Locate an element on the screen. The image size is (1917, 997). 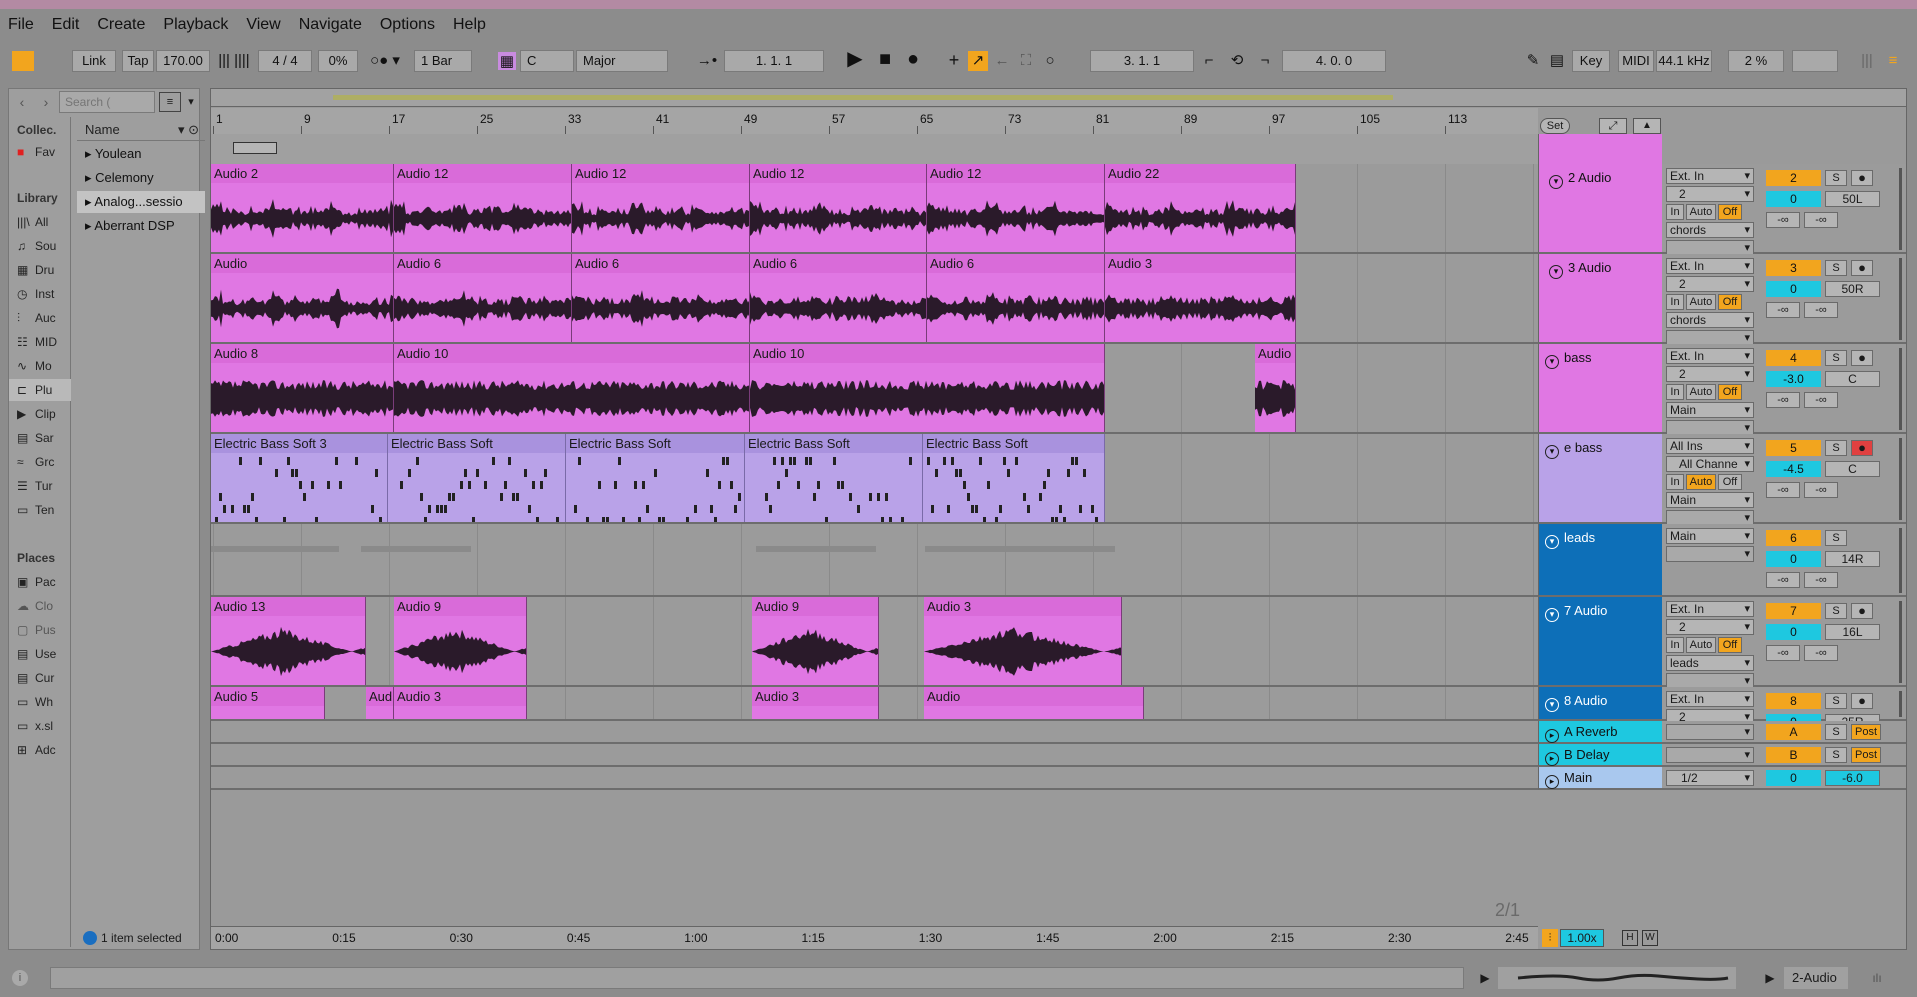
cue-output-select: 1/2 is located at coordinates (1710, 778).